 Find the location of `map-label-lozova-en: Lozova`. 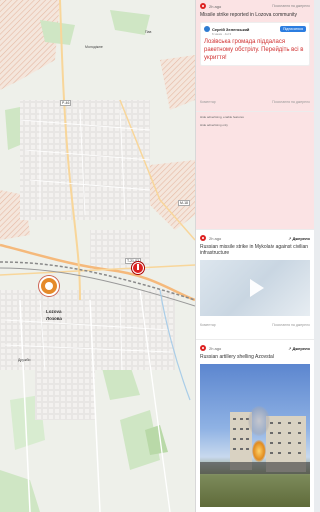

map-label-lozova-en: Lozova is located at coordinates (54, 311).